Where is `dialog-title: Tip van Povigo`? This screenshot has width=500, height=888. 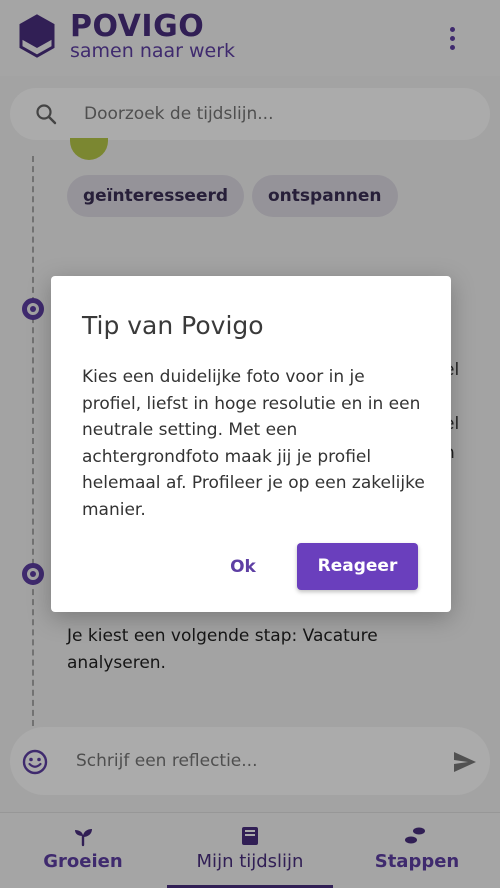 dialog-title: Tip van Povigo is located at coordinates (173, 325).